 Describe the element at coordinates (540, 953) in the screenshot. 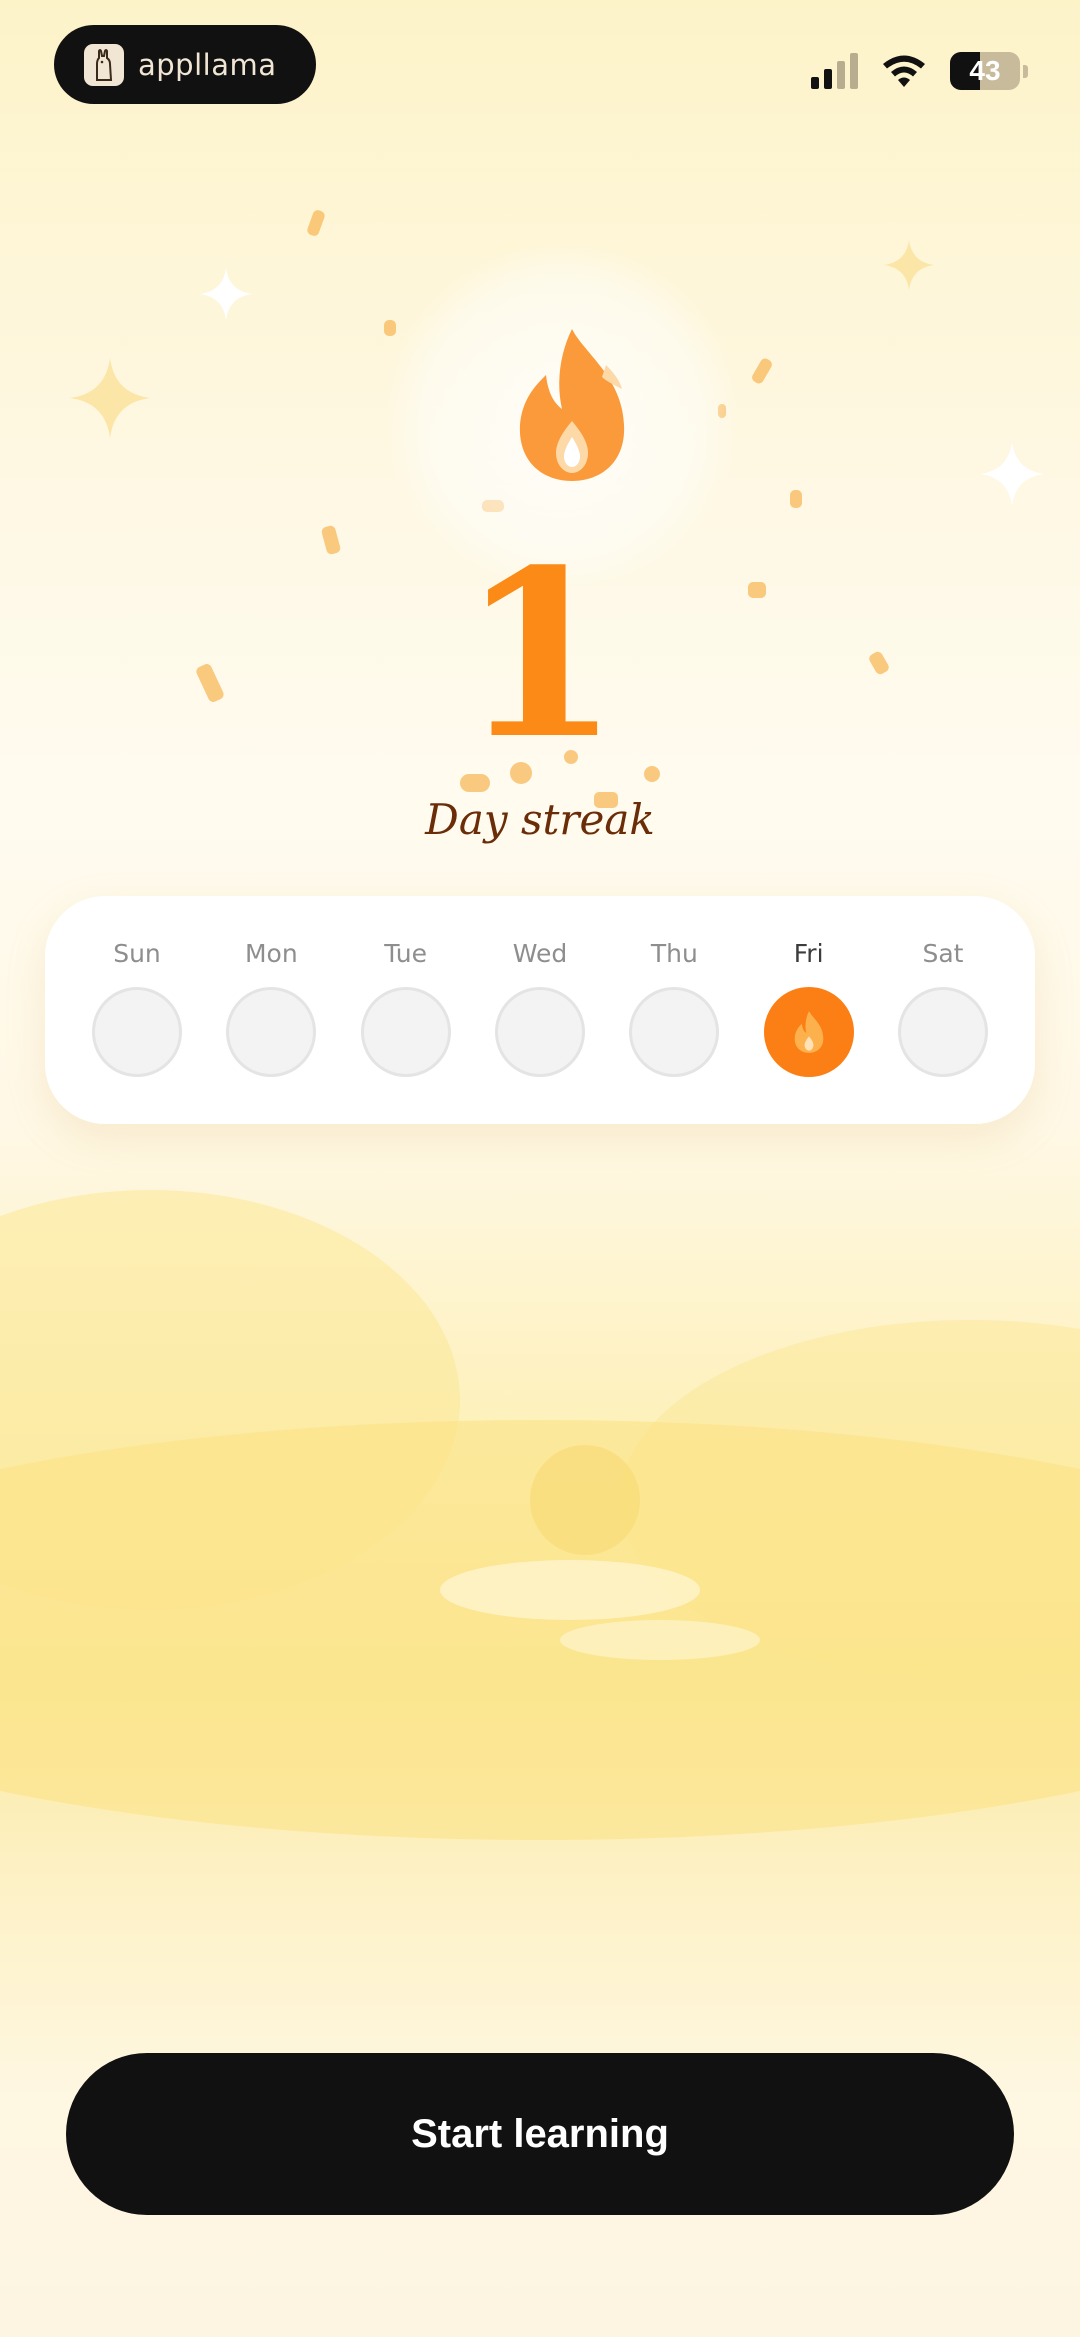

I see `day-label: Wed` at that location.